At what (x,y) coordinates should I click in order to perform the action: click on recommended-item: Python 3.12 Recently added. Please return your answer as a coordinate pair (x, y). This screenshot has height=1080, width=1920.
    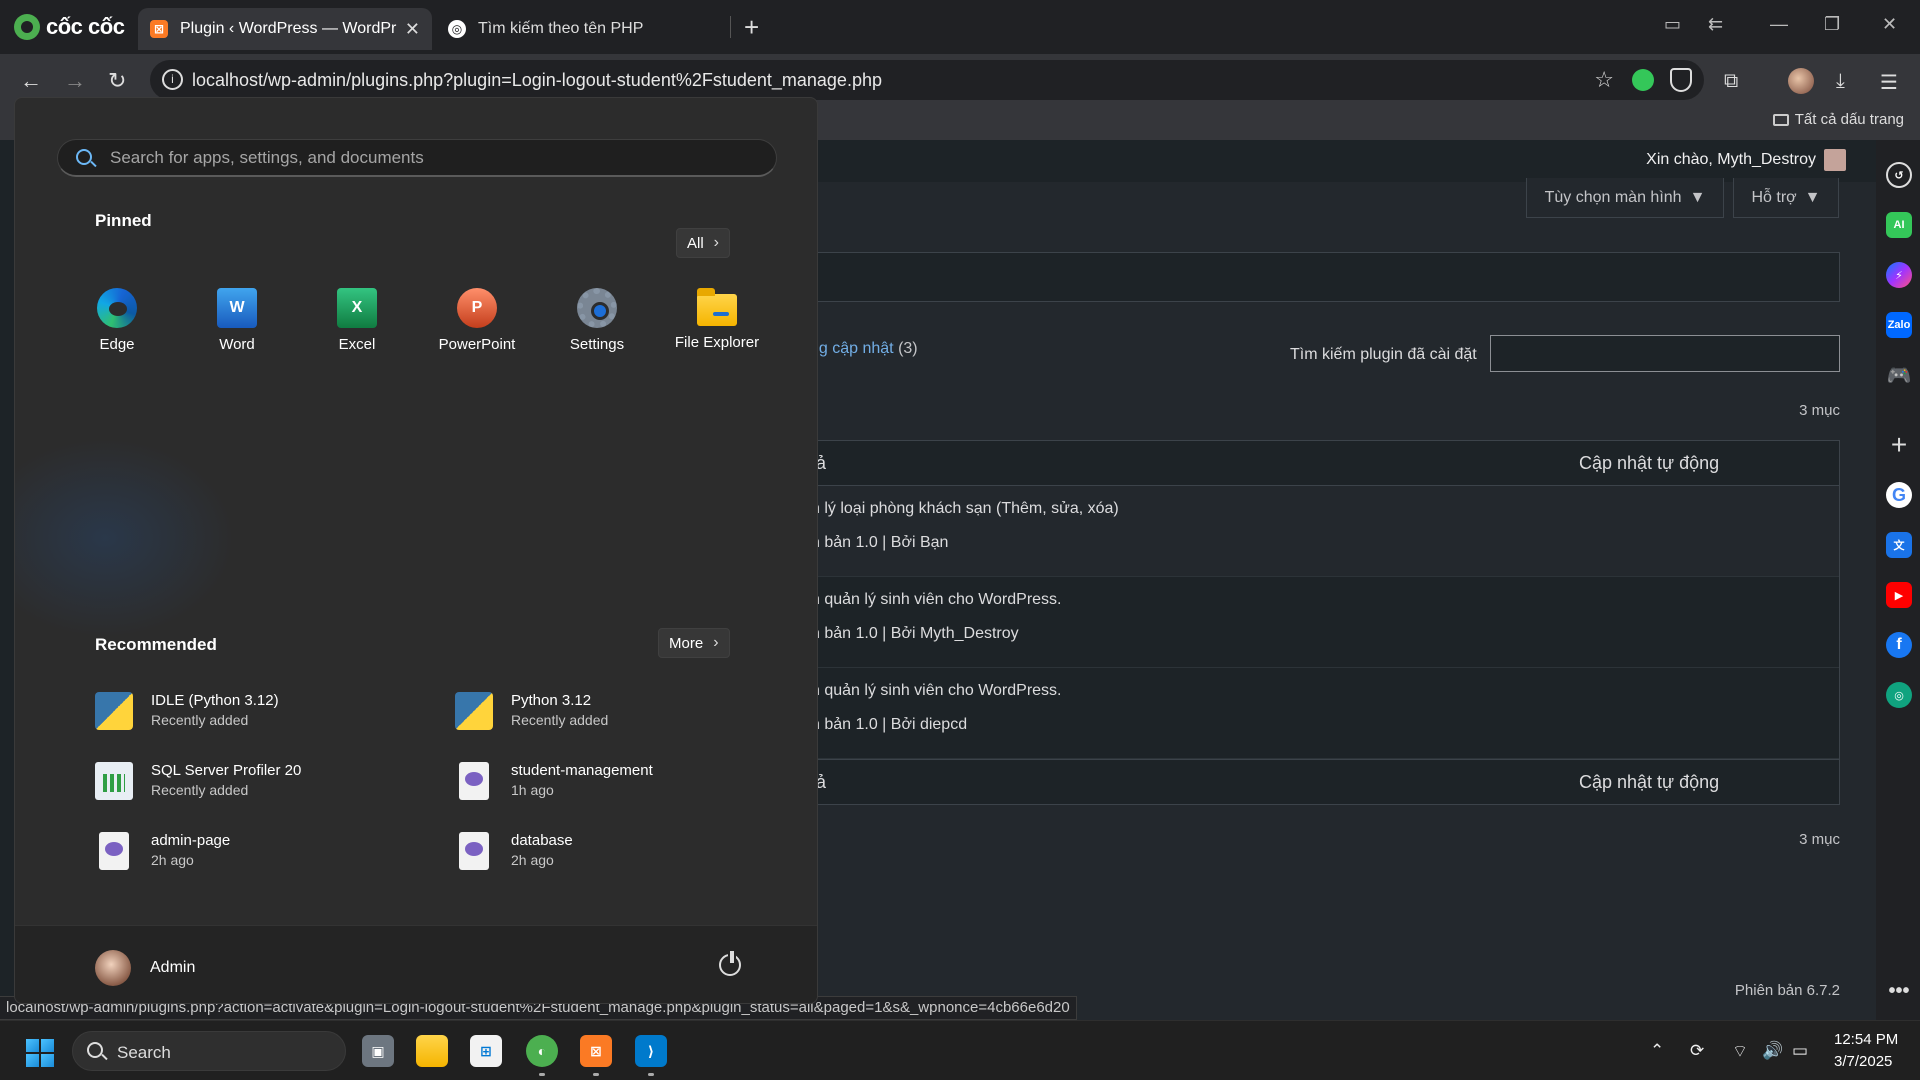
    Looking at the image, I should click on (605, 711).